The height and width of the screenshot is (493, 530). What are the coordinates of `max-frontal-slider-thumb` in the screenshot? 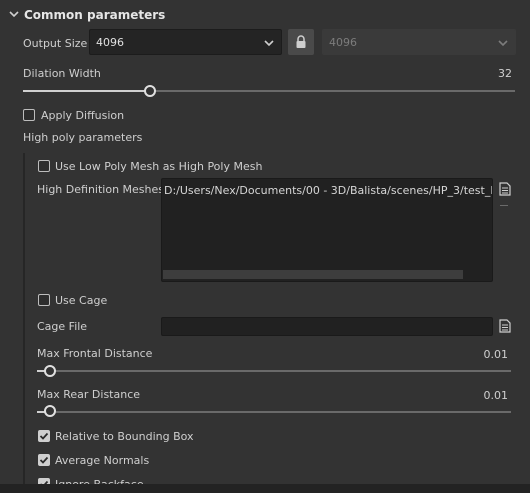 It's located at (50, 371).